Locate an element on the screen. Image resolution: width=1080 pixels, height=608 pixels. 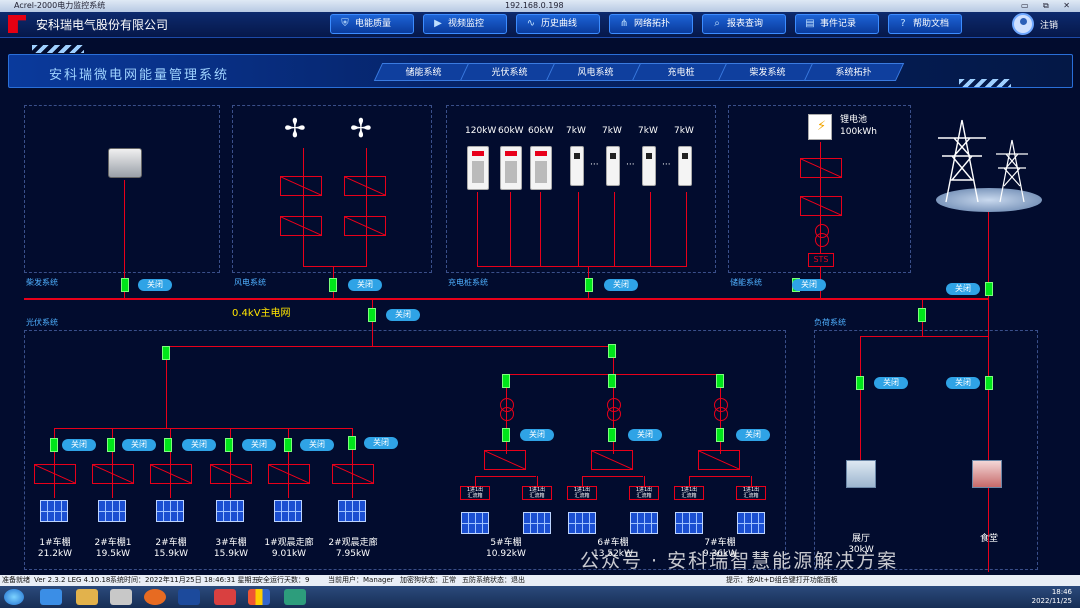
nav-button: ? 帮助文档 is located at coordinates (925, 24).